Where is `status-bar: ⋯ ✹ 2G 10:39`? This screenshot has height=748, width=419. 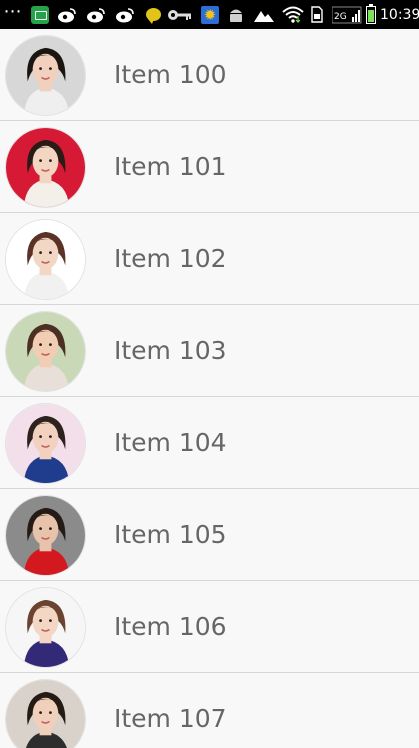 status-bar: ⋯ ✹ 2G 10:39 is located at coordinates (209, 14).